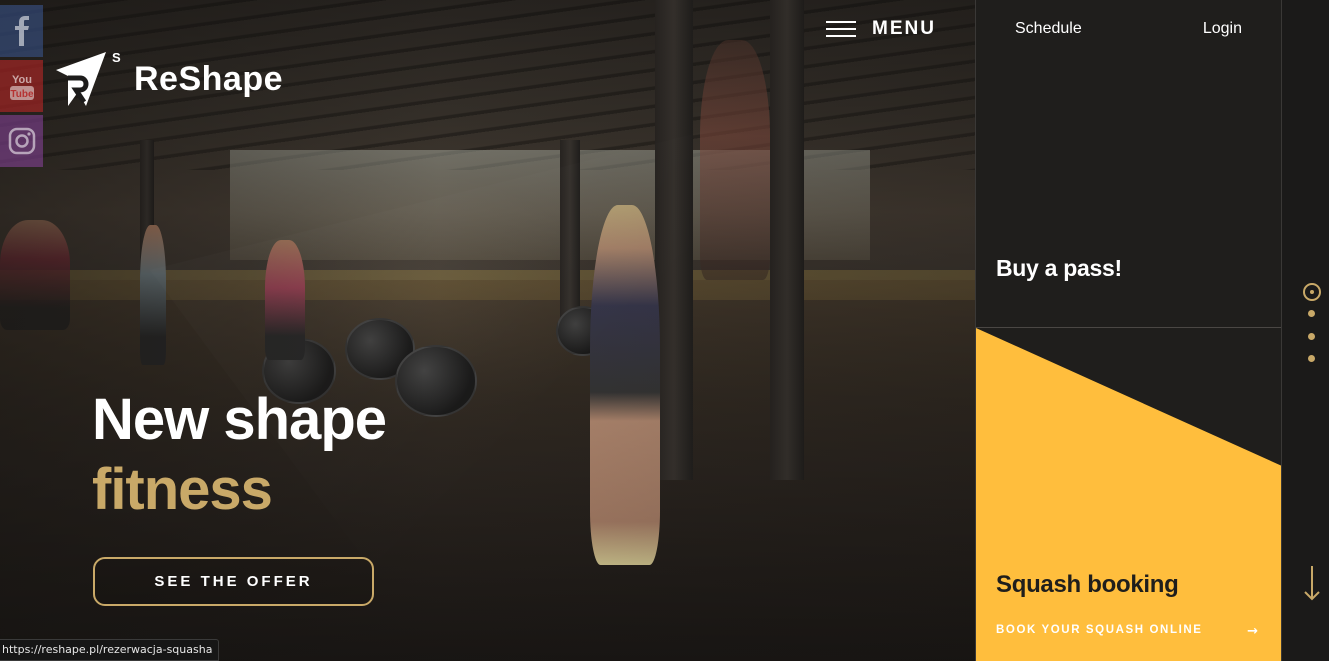  I want to click on reshape-logo-icon: S, so click(88, 78).